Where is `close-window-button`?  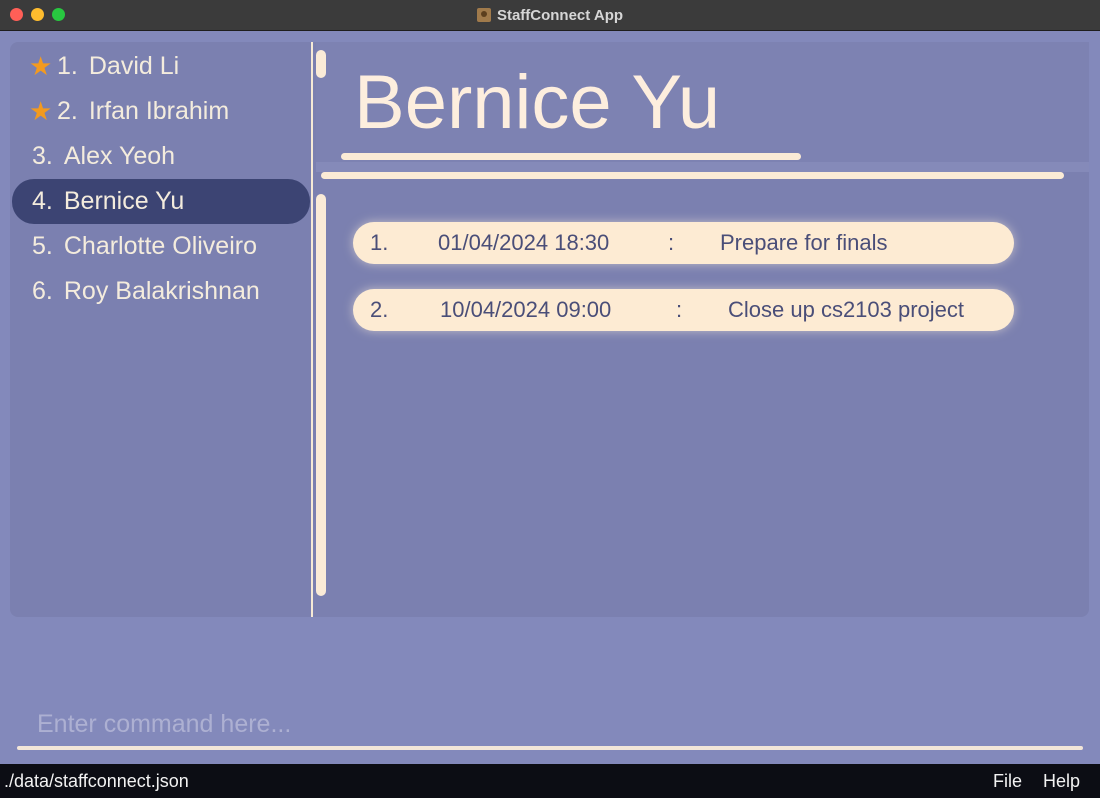 close-window-button is located at coordinates (16, 14).